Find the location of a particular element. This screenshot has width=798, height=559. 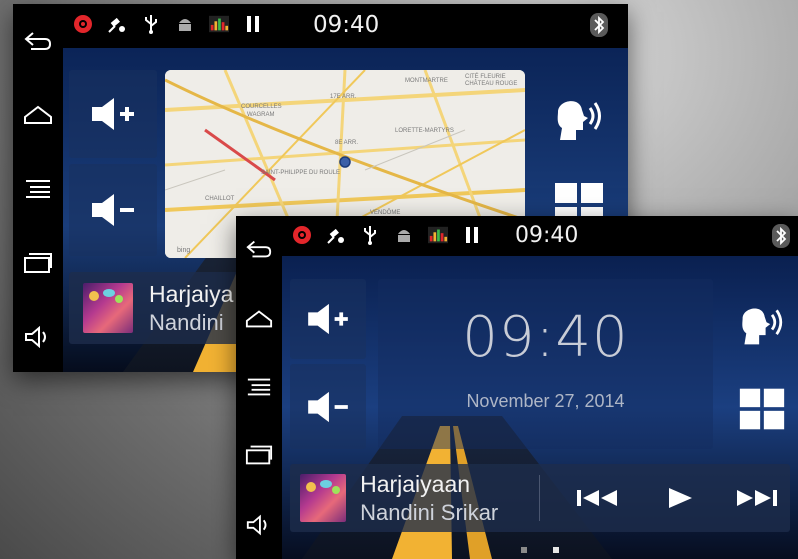

front-music-bar: Harjaiyaan Nandini Srikar is located at coordinates (540, 498).